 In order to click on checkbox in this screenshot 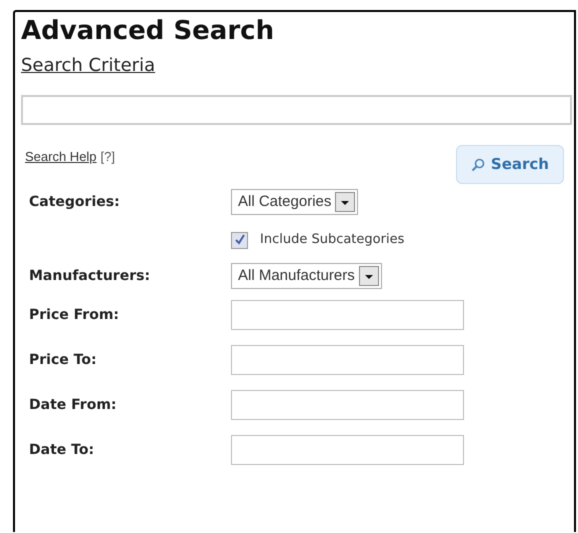, I will do `click(239, 240)`.